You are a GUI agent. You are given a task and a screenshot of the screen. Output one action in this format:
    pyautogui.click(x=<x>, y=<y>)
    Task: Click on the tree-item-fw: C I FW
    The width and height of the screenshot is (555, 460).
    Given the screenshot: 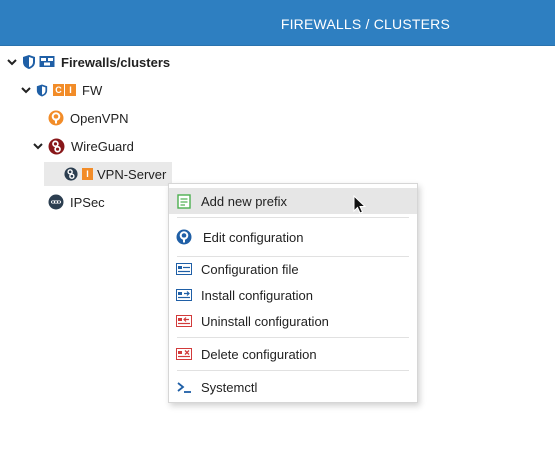 What is the action you would take?
    pyautogui.click(x=61, y=90)
    